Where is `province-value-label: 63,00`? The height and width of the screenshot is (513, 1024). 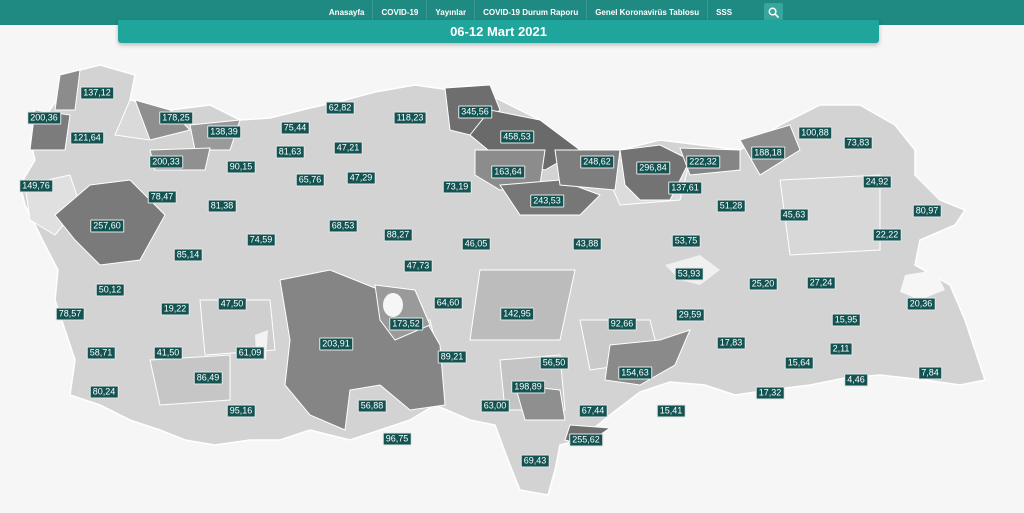
province-value-label: 63,00 is located at coordinates (495, 406).